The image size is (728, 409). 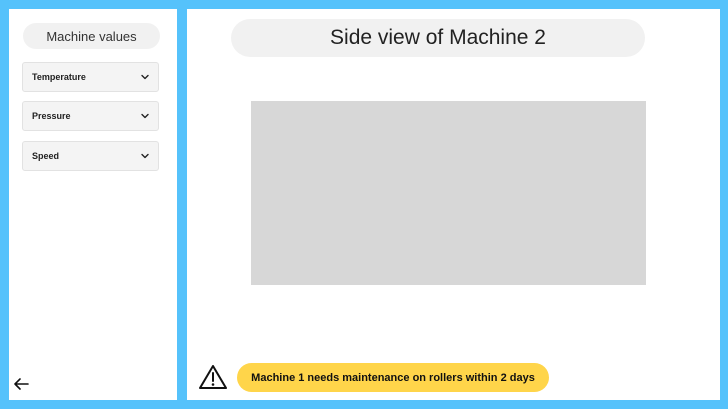 I want to click on dropdown-label: Pressure, so click(x=51, y=116).